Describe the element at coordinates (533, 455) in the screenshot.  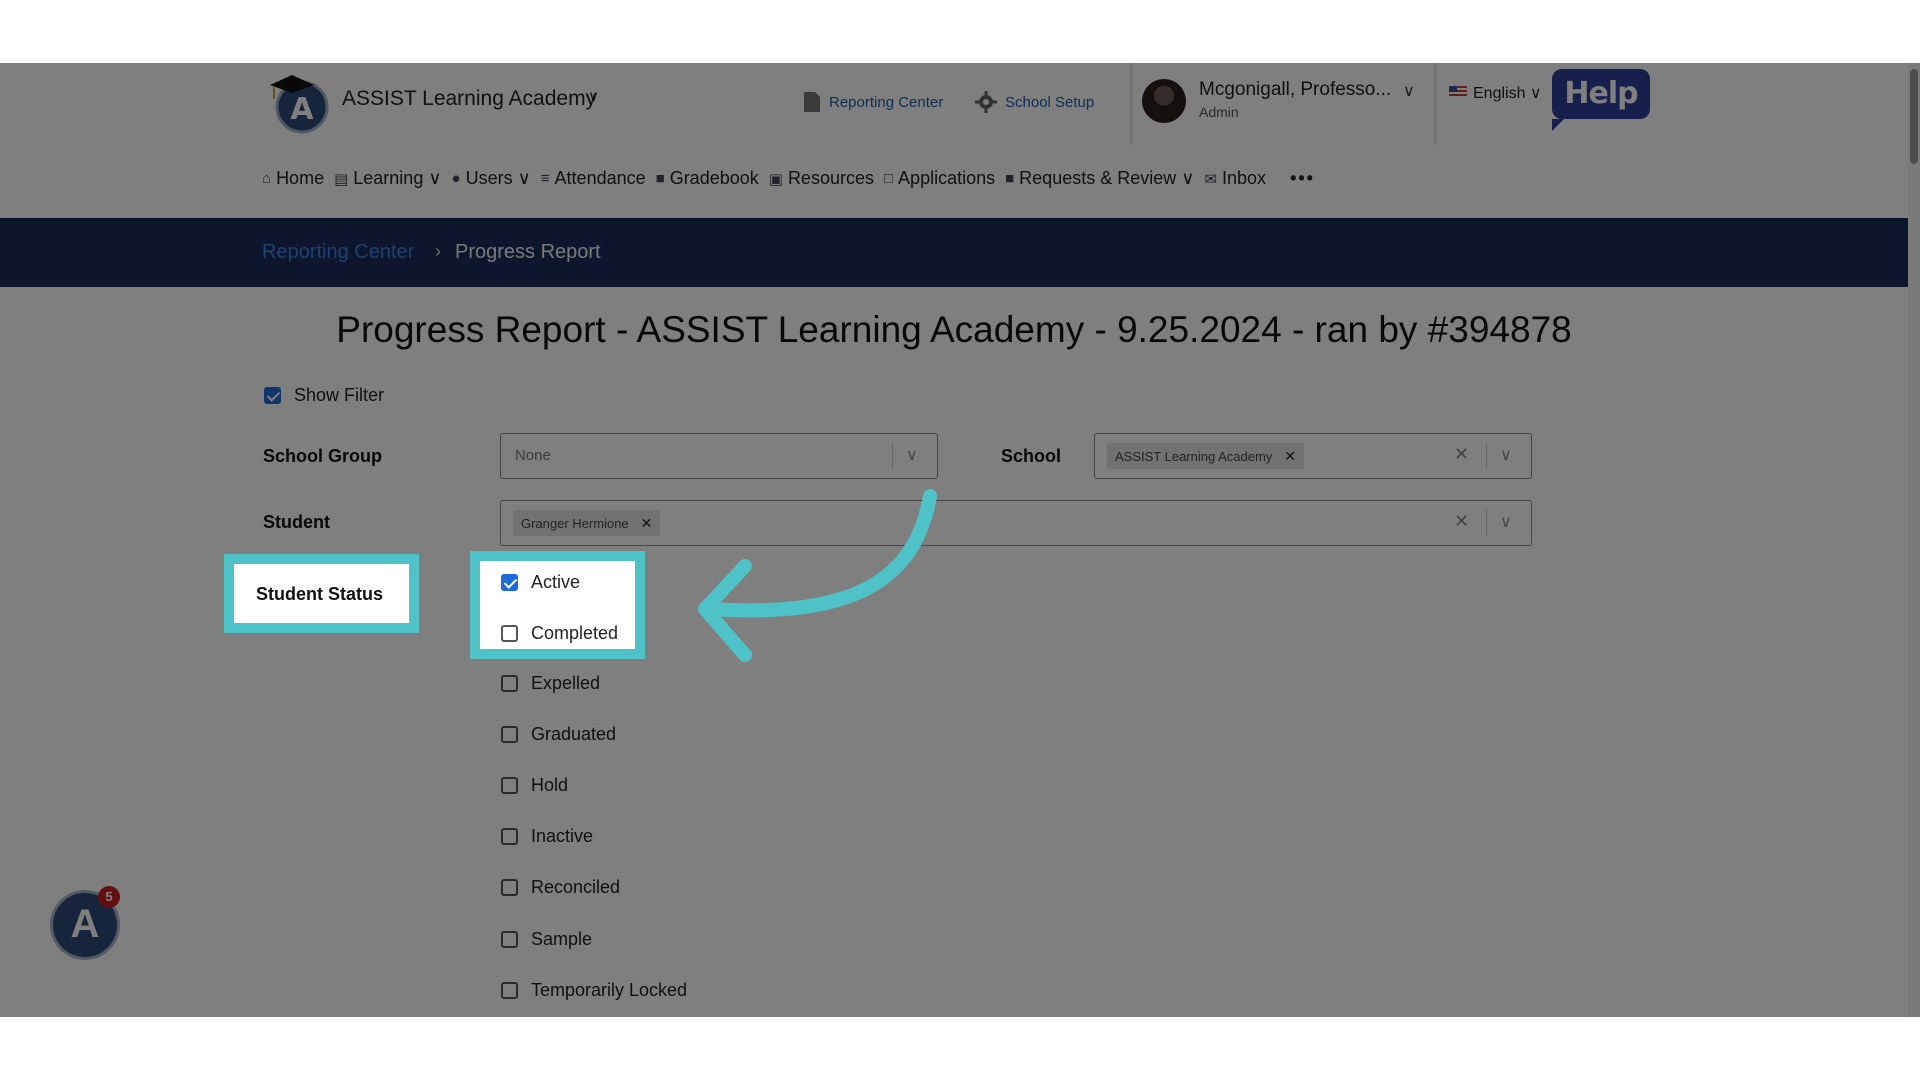
I see `school-group-value: None` at that location.